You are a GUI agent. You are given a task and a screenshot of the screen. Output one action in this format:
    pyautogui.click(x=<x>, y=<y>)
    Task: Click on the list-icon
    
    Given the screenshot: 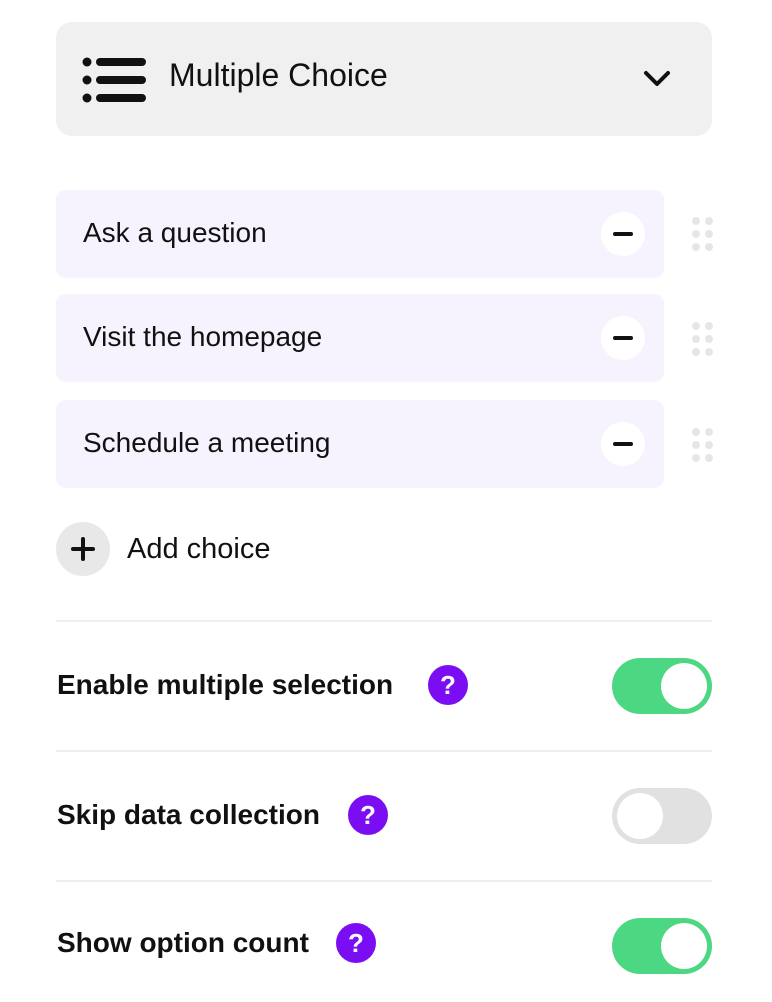 What is the action you would take?
    pyautogui.click(x=114, y=80)
    